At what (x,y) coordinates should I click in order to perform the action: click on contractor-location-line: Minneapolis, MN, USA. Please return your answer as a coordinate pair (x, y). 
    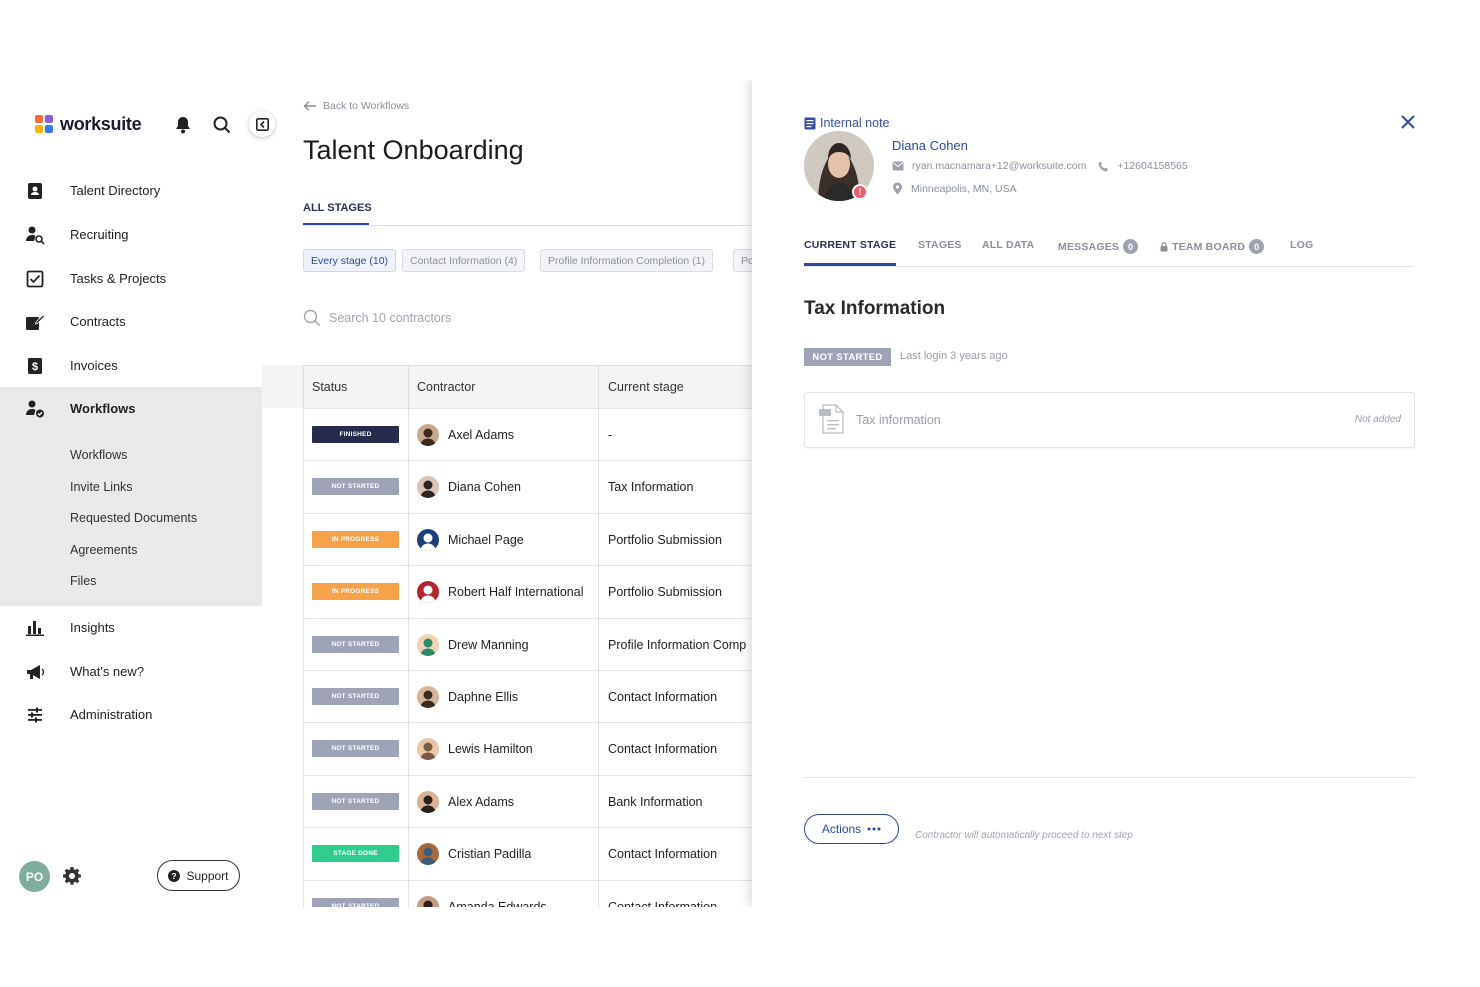
    Looking at the image, I should click on (954, 188).